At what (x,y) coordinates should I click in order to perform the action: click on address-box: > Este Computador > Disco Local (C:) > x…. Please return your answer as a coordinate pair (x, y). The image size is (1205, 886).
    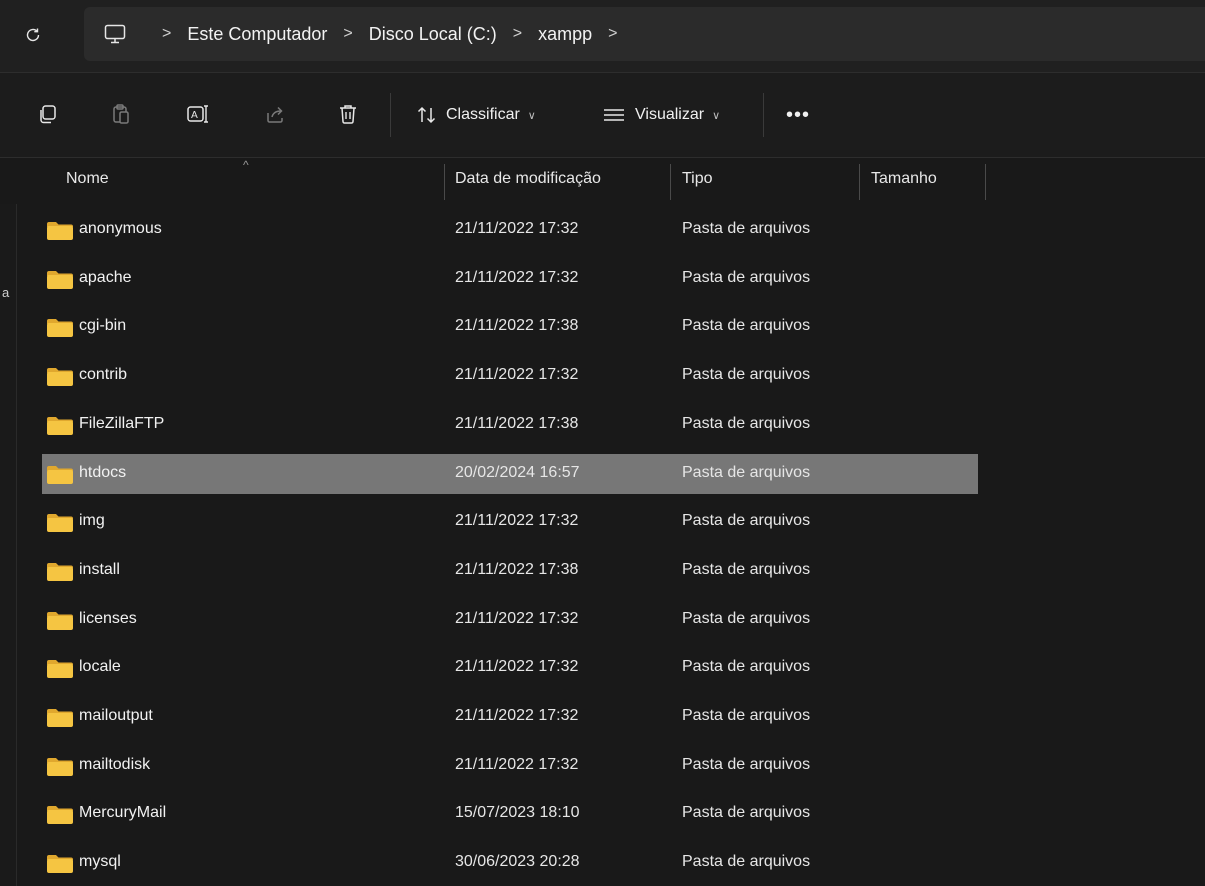
    Looking at the image, I should click on (644, 34).